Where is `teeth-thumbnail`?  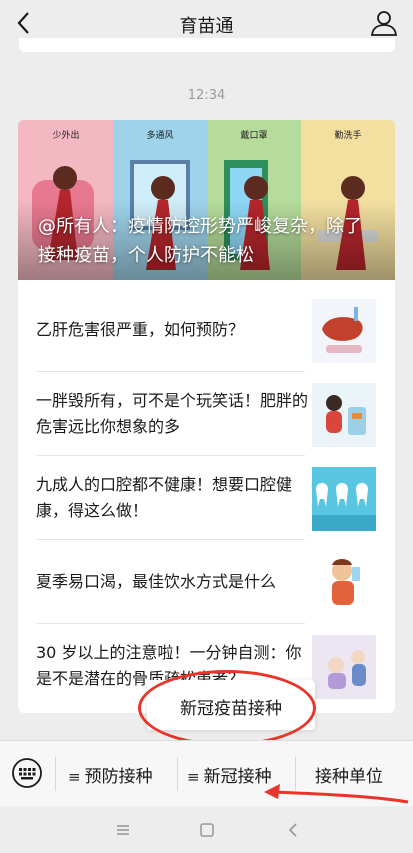
teeth-thumbnail is located at coordinates (344, 499).